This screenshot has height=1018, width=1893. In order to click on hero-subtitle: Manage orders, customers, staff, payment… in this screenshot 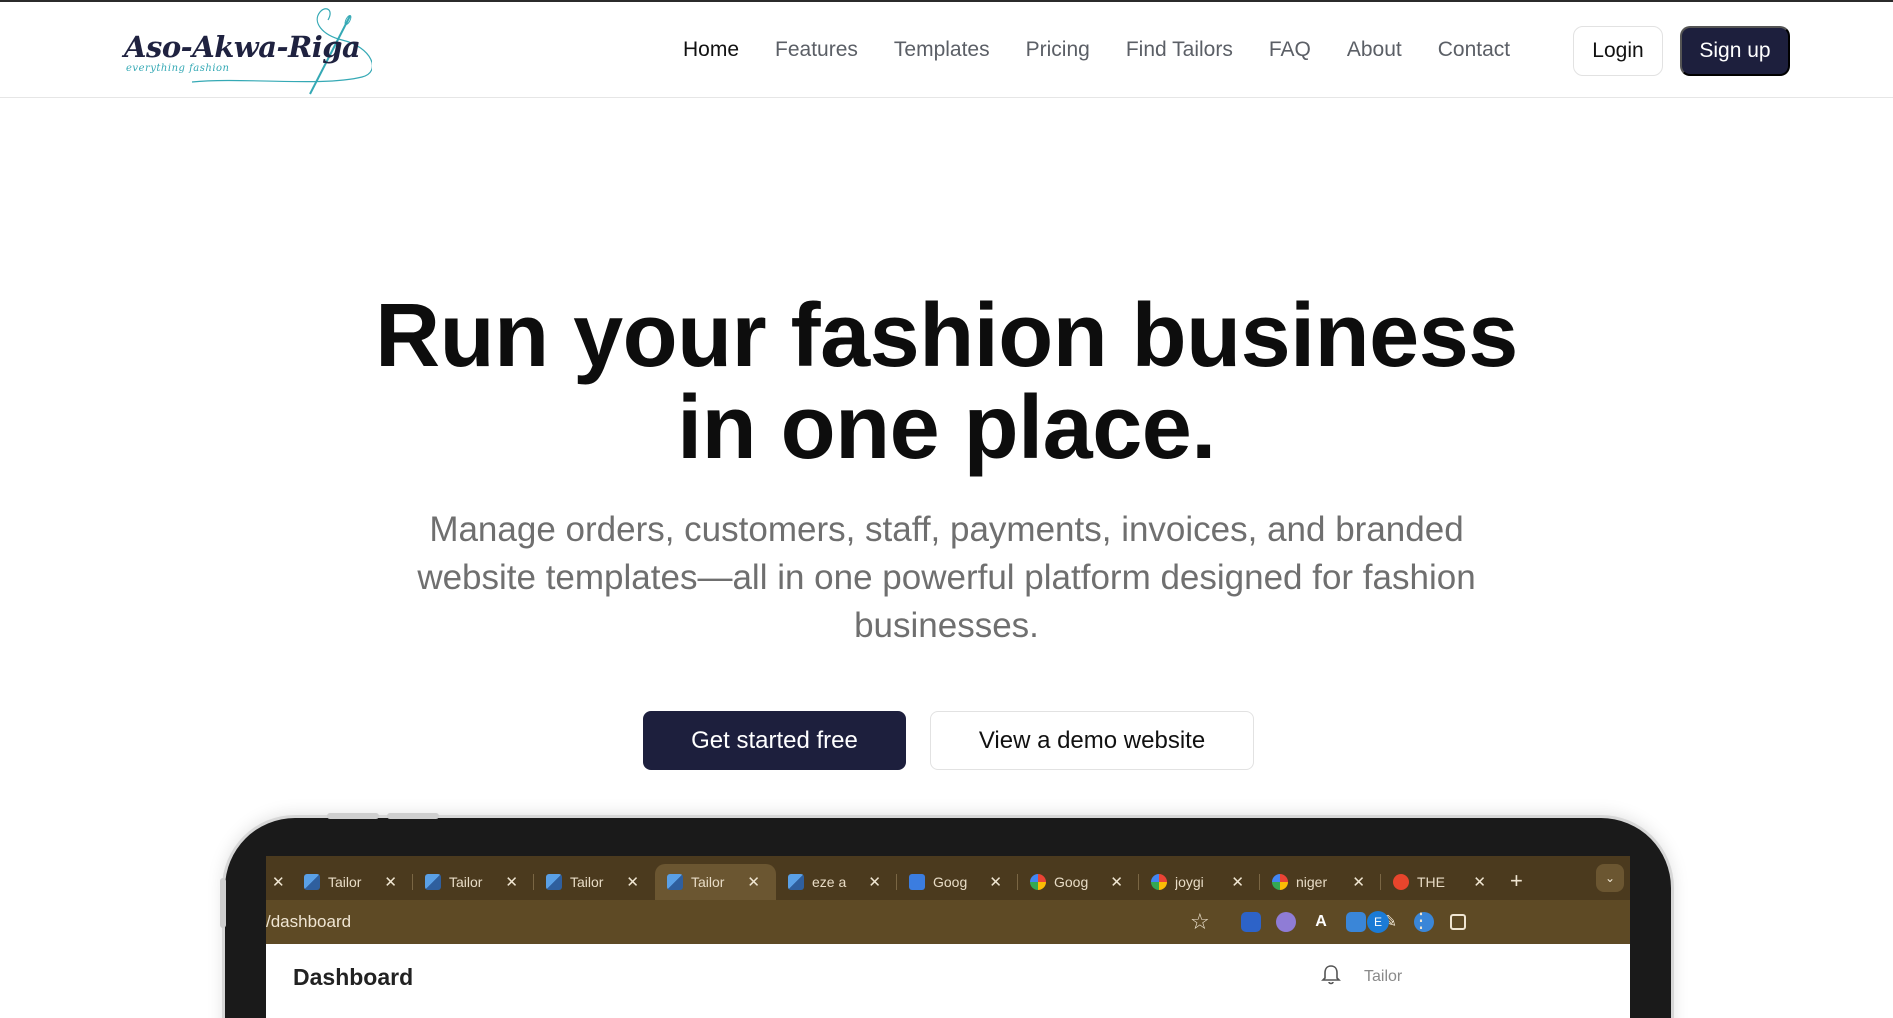, I will do `click(946, 577)`.